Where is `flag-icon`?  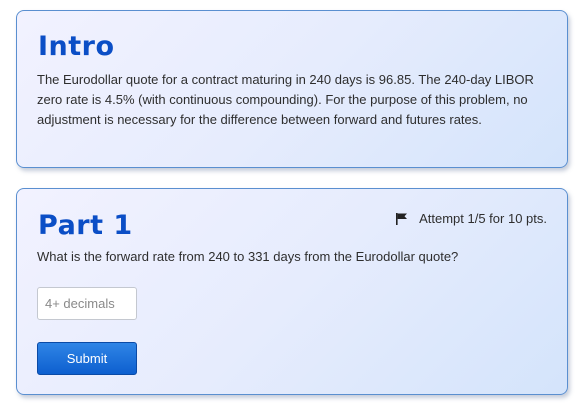
flag-icon is located at coordinates (402, 218).